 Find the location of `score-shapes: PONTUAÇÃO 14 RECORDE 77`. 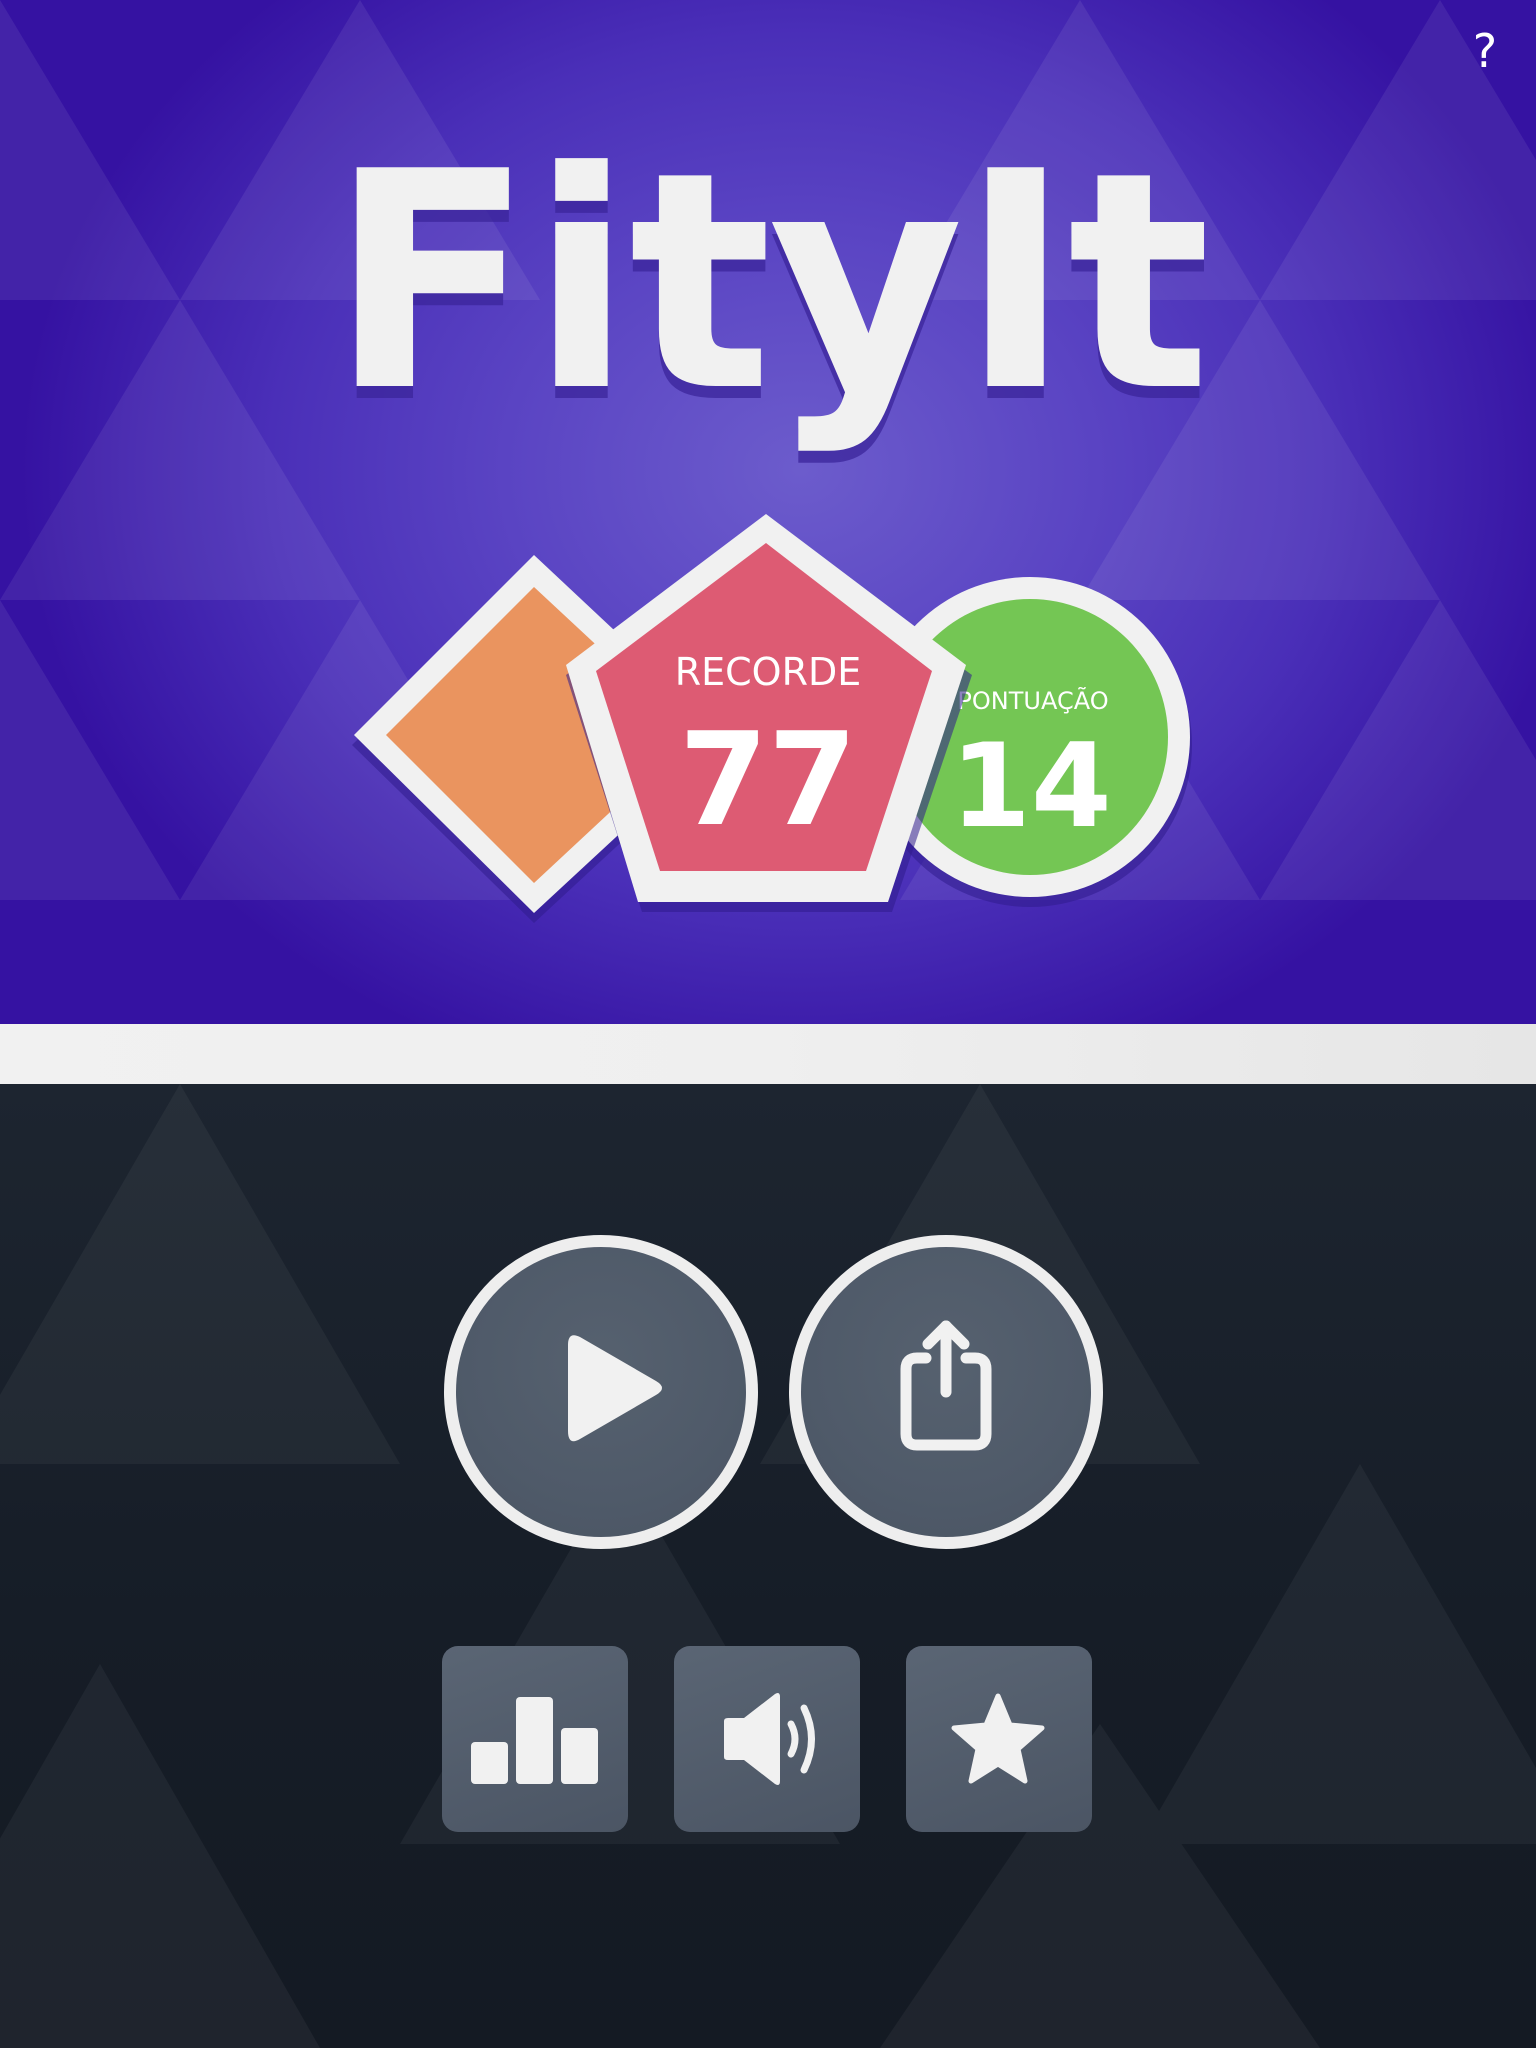

score-shapes: PONTUAÇÃO 14 RECORDE 77 is located at coordinates (772, 718).